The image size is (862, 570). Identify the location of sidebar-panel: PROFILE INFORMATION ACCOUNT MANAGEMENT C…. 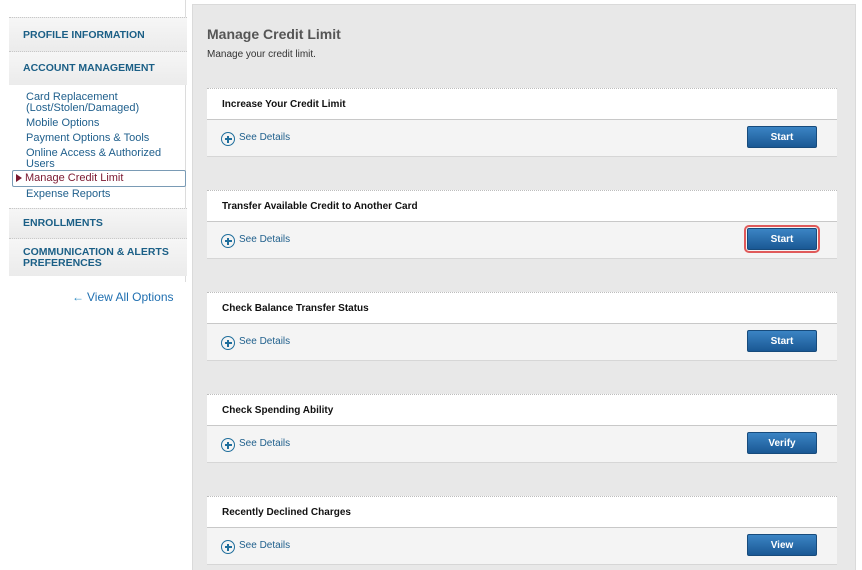
(95, 141).